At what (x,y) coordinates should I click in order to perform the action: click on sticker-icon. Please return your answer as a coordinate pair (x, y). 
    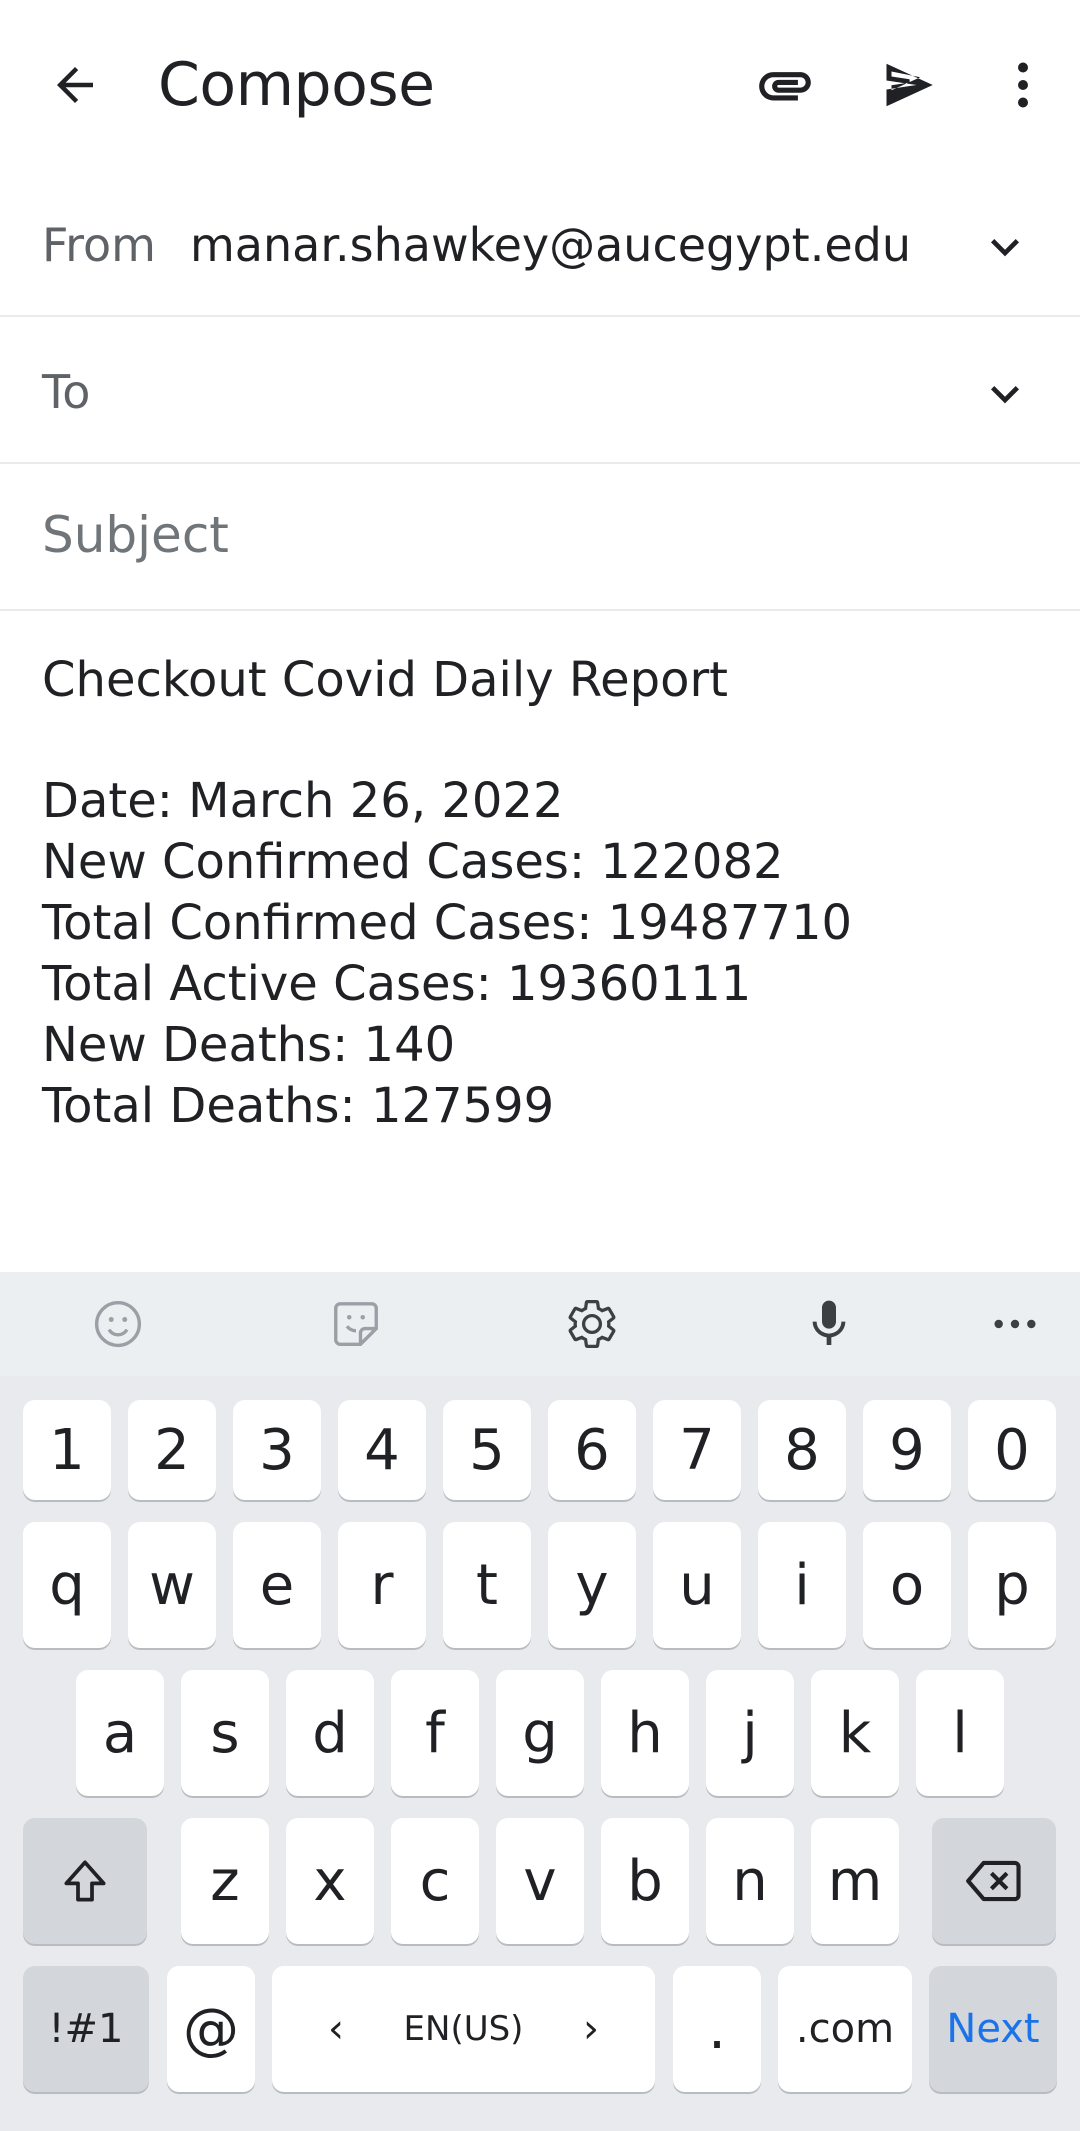
    Looking at the image, I should click on (356, 1324).